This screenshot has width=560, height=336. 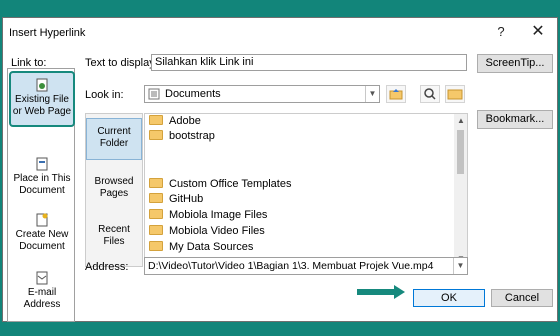 I want to click on link-place-in-document: Place in This Document, so click(x=42, y=177).